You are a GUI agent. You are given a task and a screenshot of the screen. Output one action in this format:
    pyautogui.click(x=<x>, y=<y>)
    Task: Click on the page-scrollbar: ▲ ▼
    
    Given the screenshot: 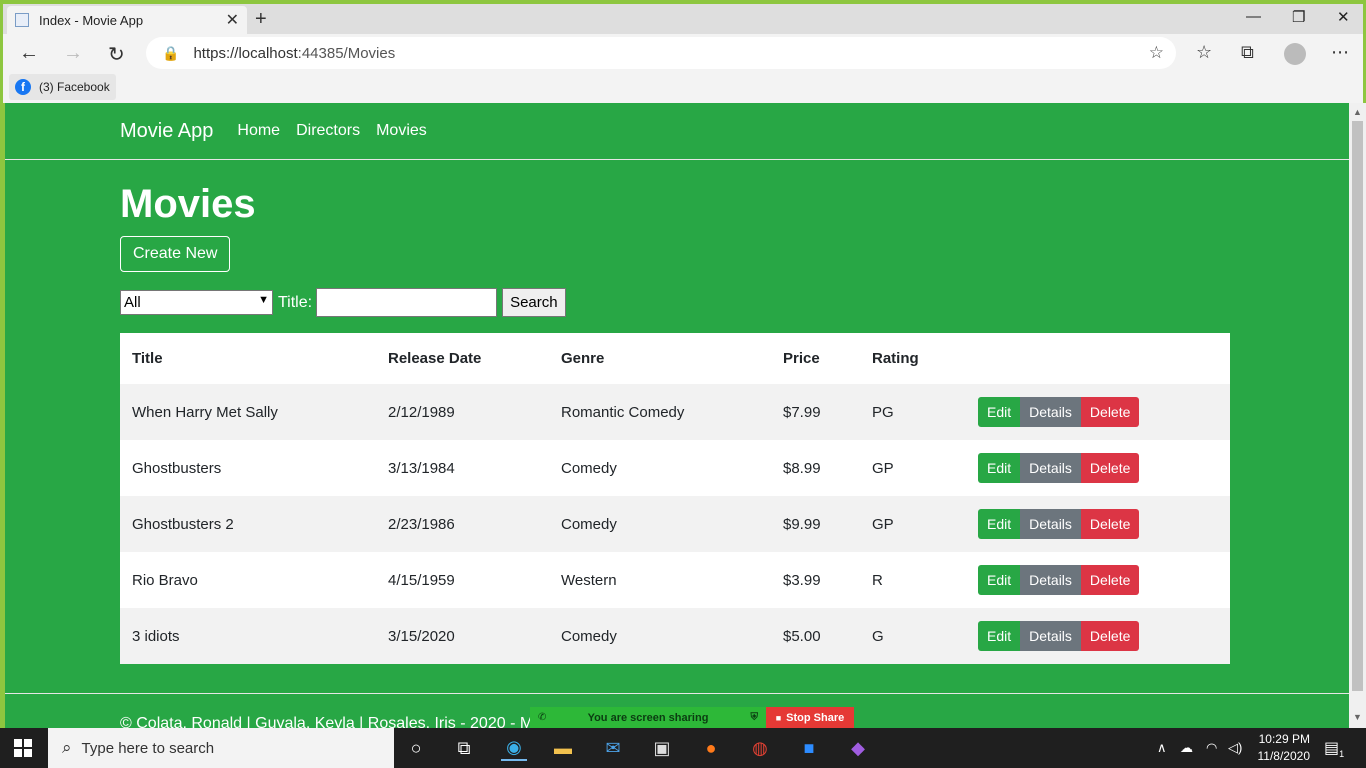 What is the action you would take?
    pyautogui.click(x=1357, y=415)
    